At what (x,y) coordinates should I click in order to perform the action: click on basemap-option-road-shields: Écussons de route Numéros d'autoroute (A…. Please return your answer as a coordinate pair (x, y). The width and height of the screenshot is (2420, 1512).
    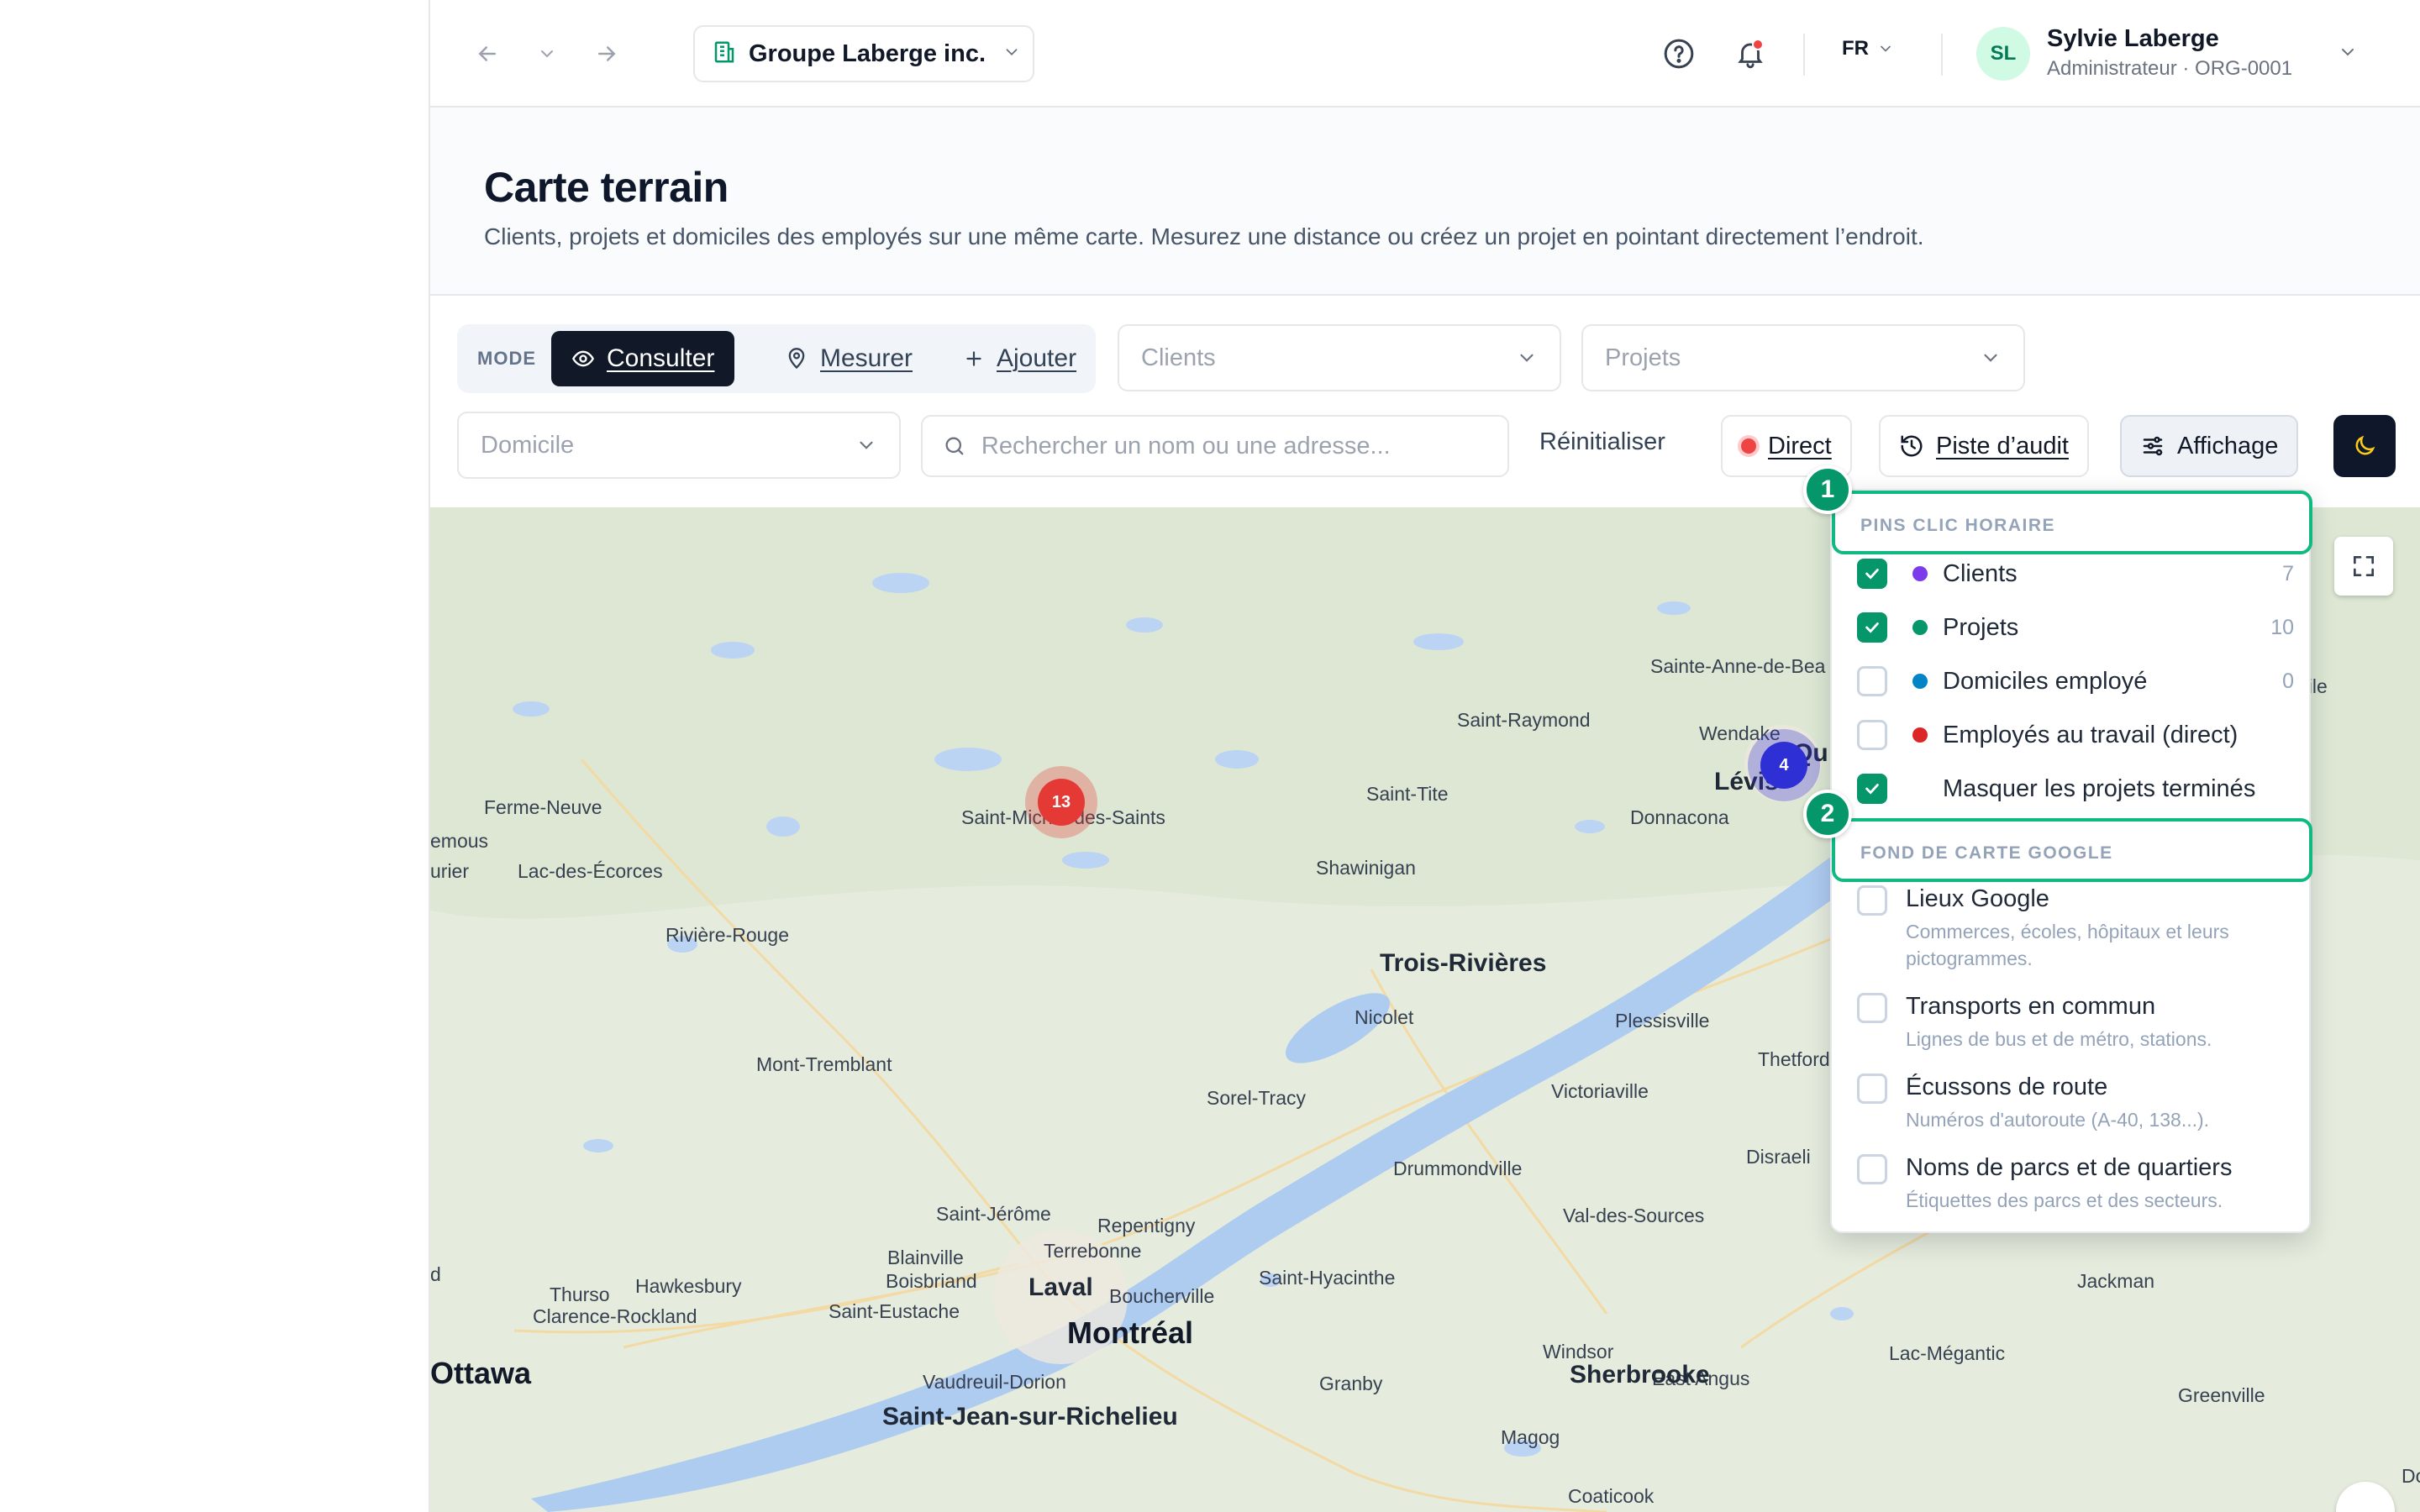
    Looking at the image, I should click on (2075, 1103).